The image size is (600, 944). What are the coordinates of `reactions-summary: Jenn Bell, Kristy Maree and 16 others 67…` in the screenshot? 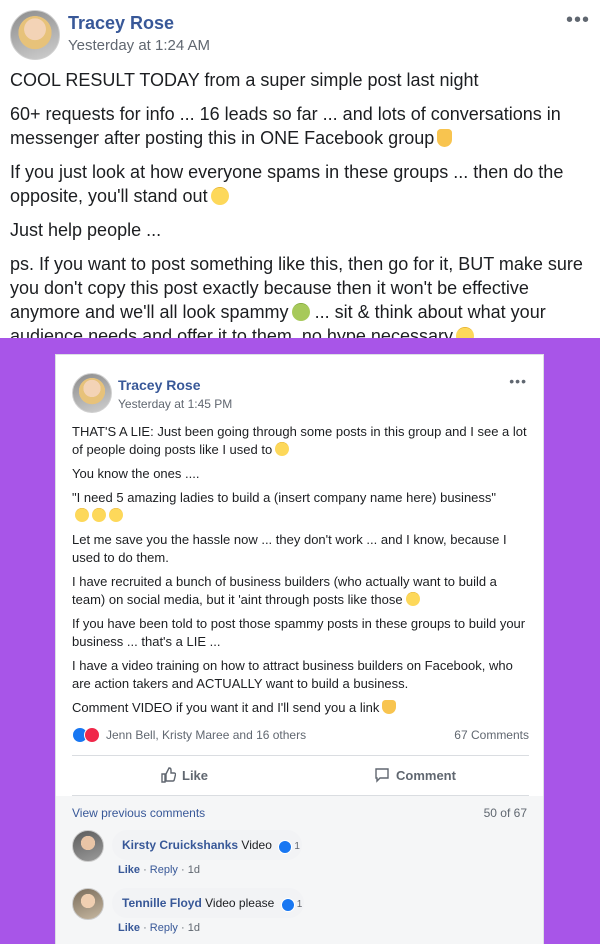 It's located at (300, 735).